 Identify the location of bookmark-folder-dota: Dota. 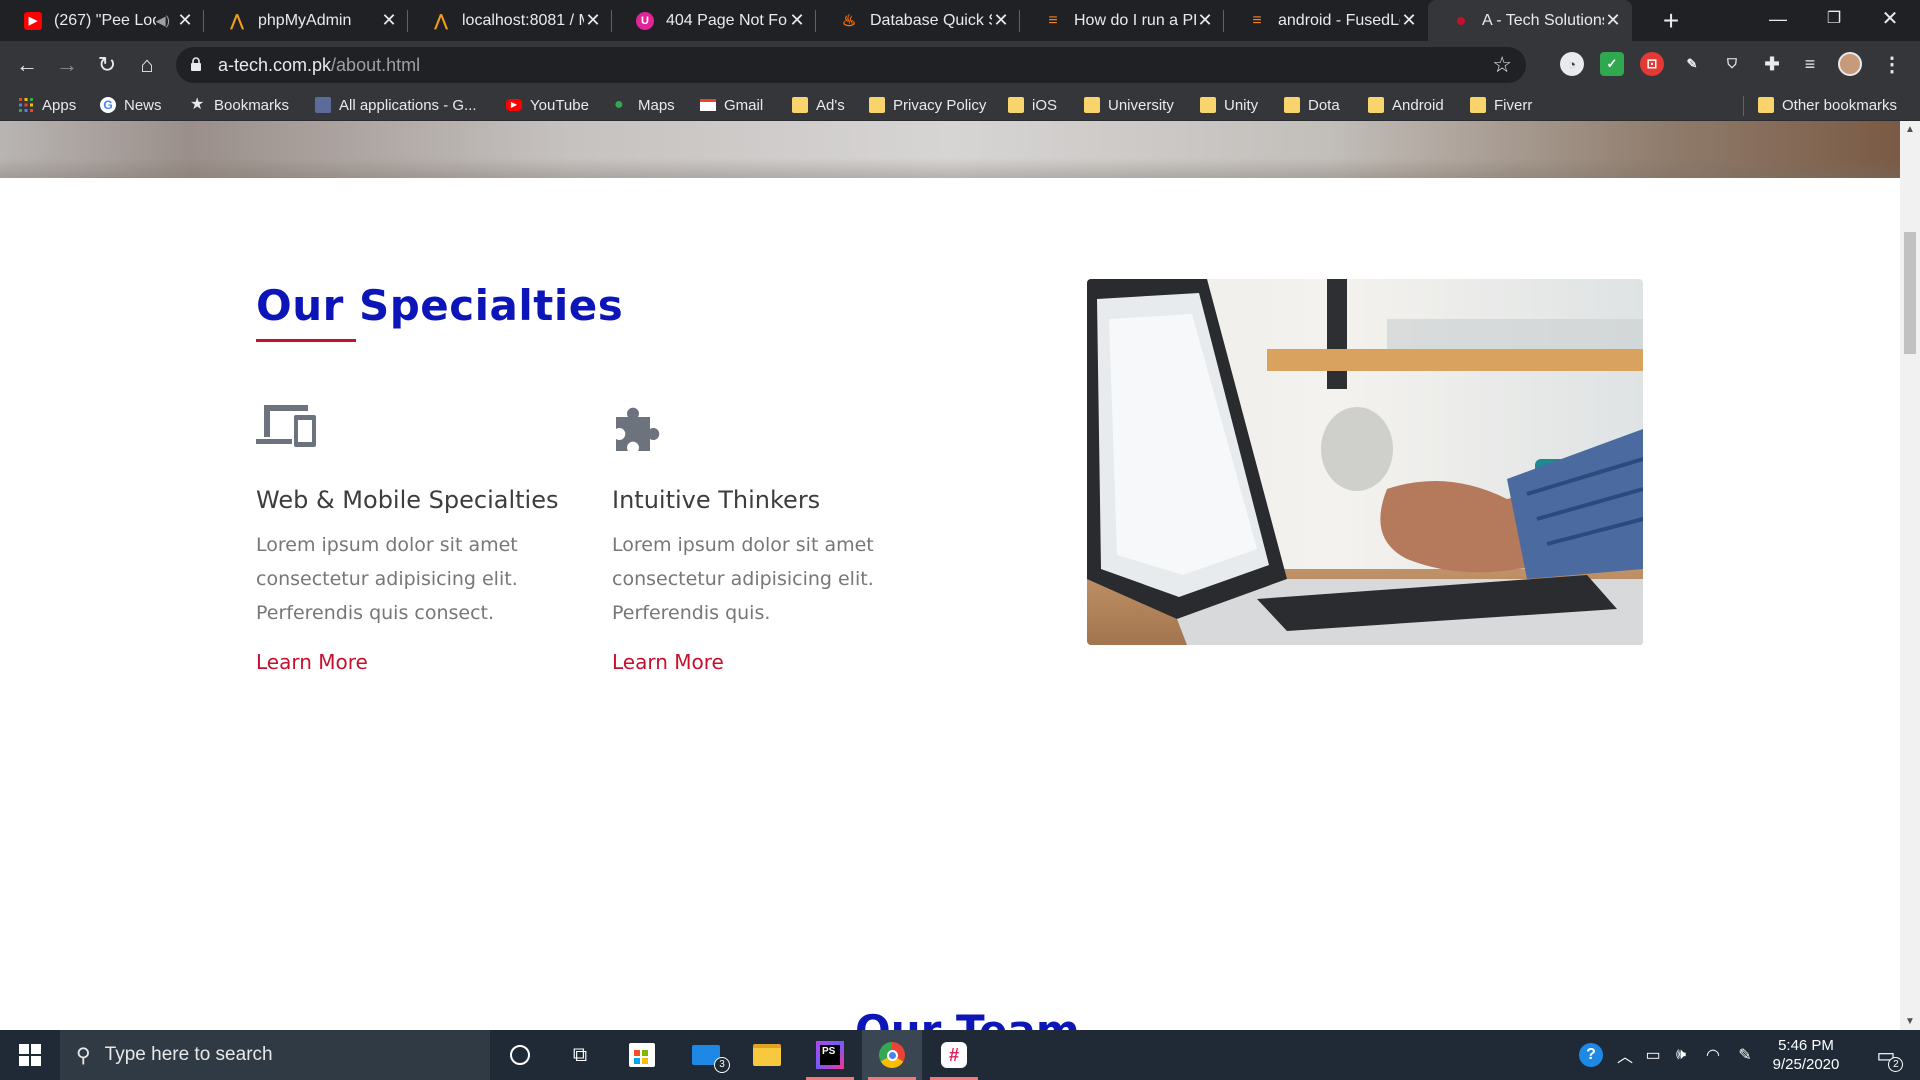
(1312, 105).